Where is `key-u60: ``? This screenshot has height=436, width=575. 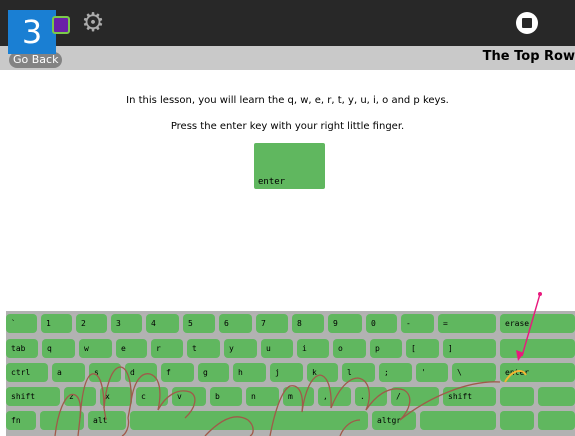 key-u60: ` is located at coordinates (21, 323).